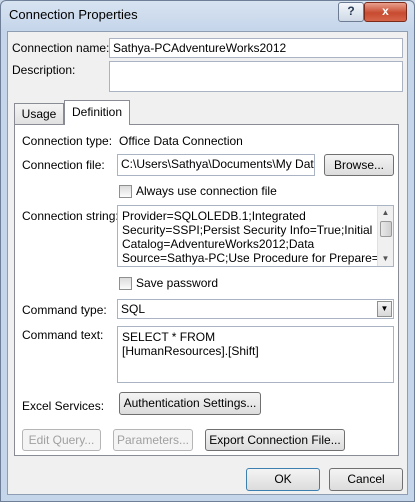 This screenshot has width=415, height=502. I want to click on arrow-up-icon: ▲, so click(385, 213).